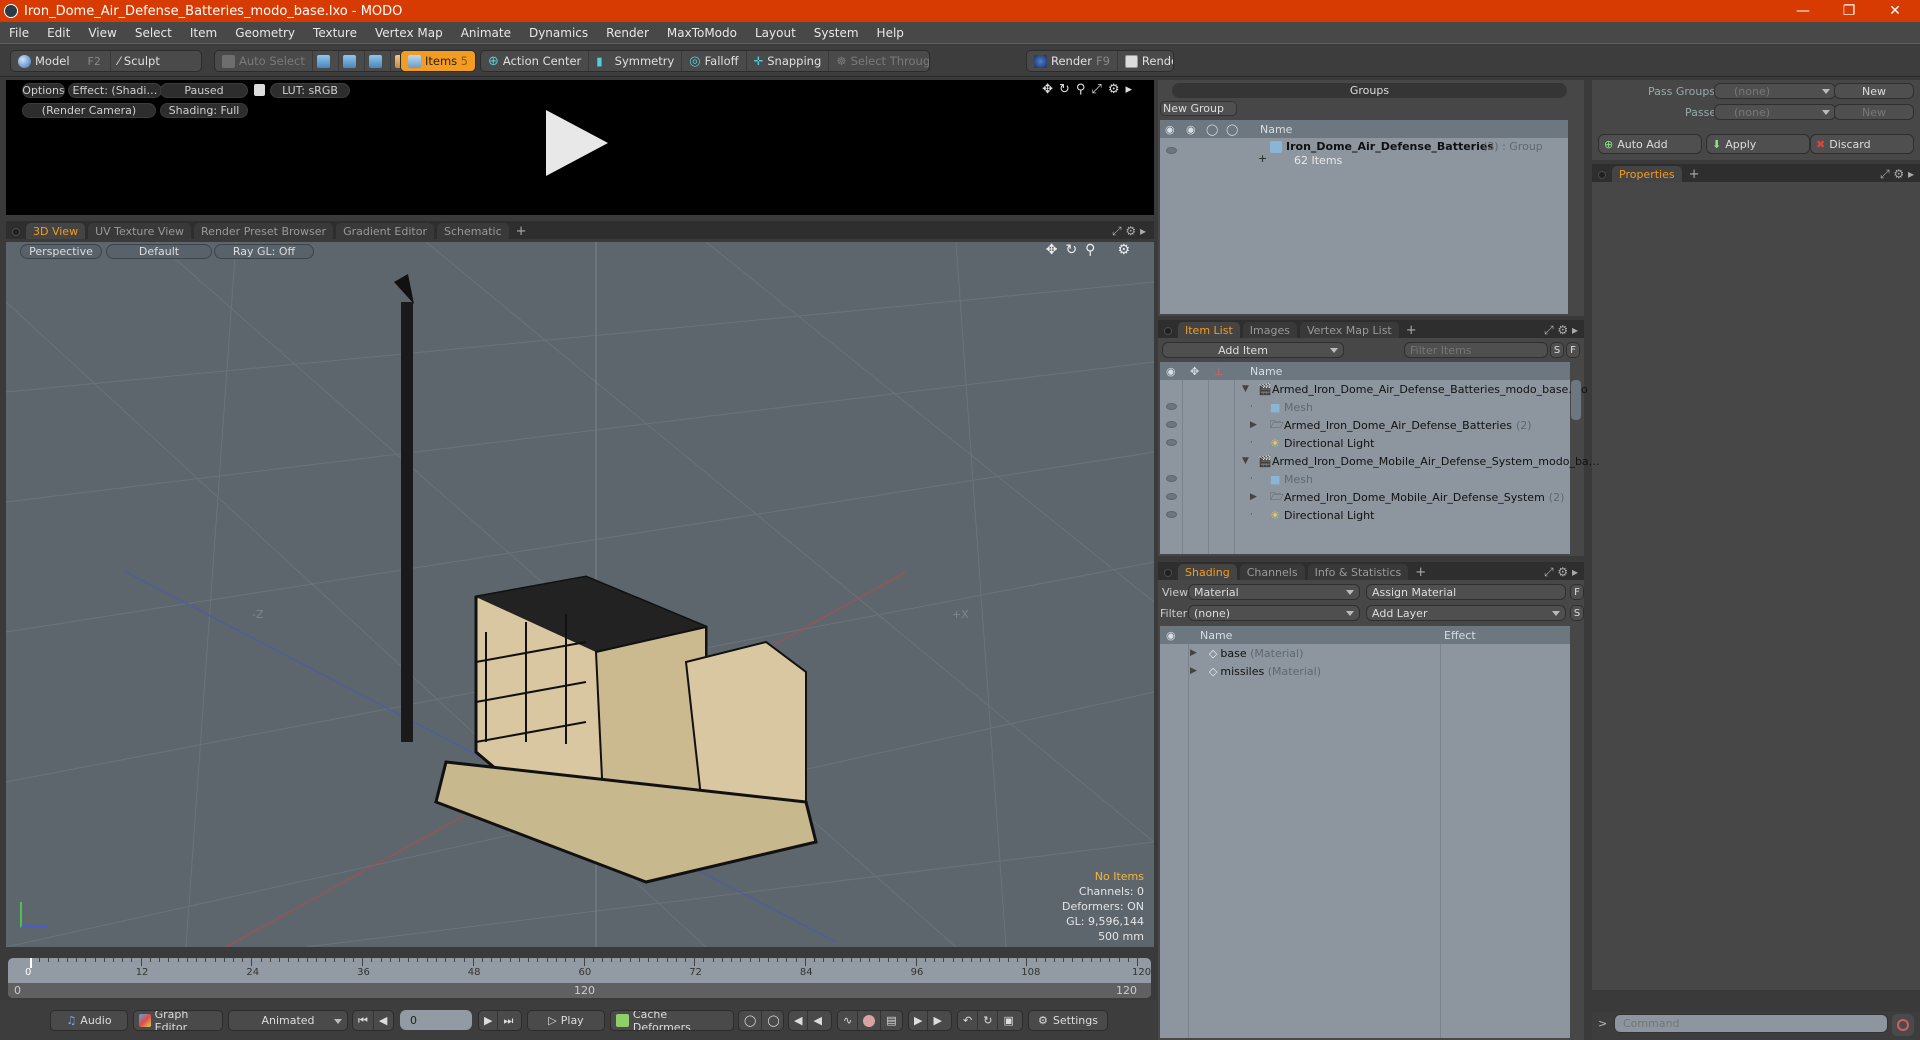 This screenshot has height=1040, width=1920. I want to click on menu-render: Render, so click(627, 33).